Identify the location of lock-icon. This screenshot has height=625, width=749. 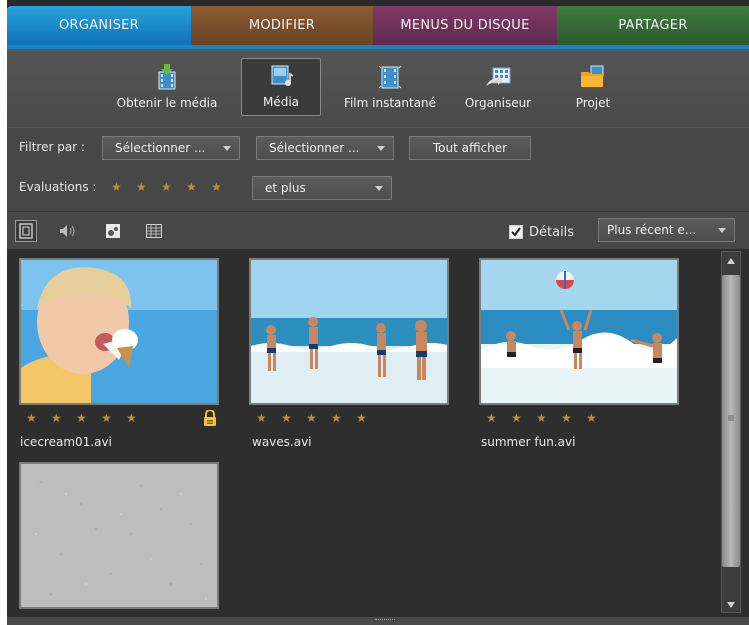
(210, 418).